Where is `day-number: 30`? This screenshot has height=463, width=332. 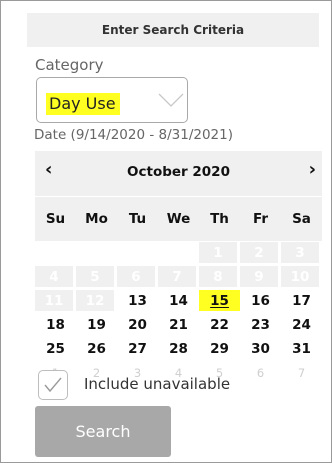
day-number: 30 is located at coordinates (260, 348).